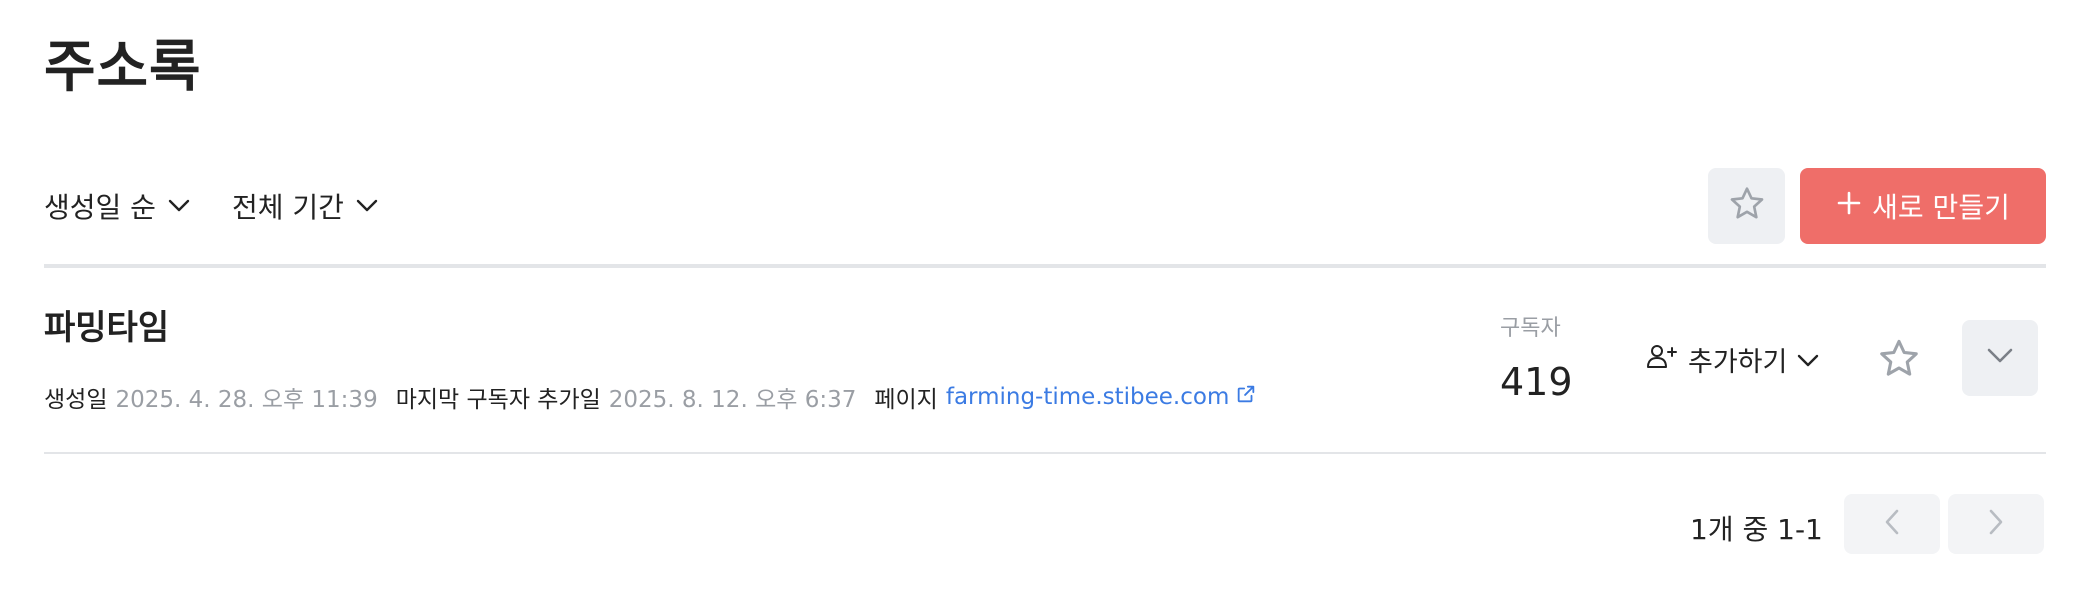 The image size is (2074, 594). Describe the element at coordinates (1756, 529) in the screenshot. I see `pagination-summary: 1개 중 1-1` at that location.